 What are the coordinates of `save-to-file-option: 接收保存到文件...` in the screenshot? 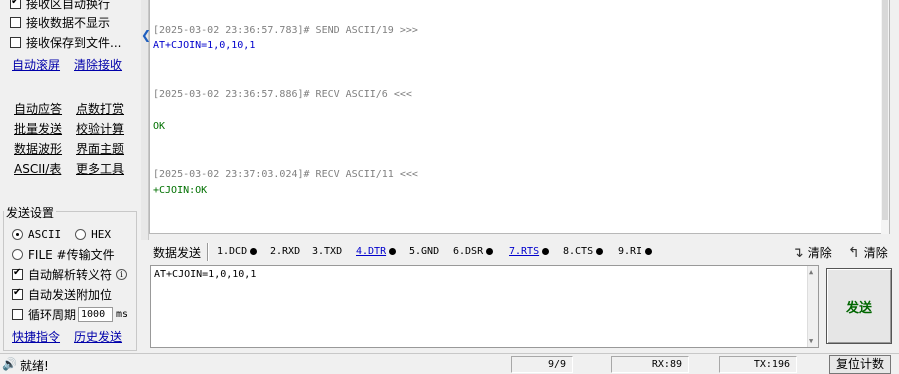 It's located at (65, 42).